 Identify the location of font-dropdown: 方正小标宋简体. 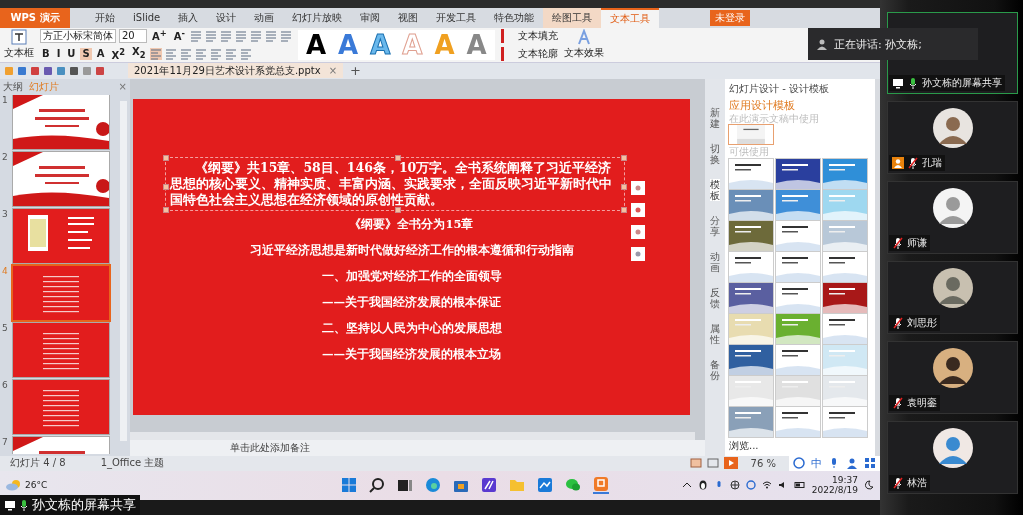
(78, 35).